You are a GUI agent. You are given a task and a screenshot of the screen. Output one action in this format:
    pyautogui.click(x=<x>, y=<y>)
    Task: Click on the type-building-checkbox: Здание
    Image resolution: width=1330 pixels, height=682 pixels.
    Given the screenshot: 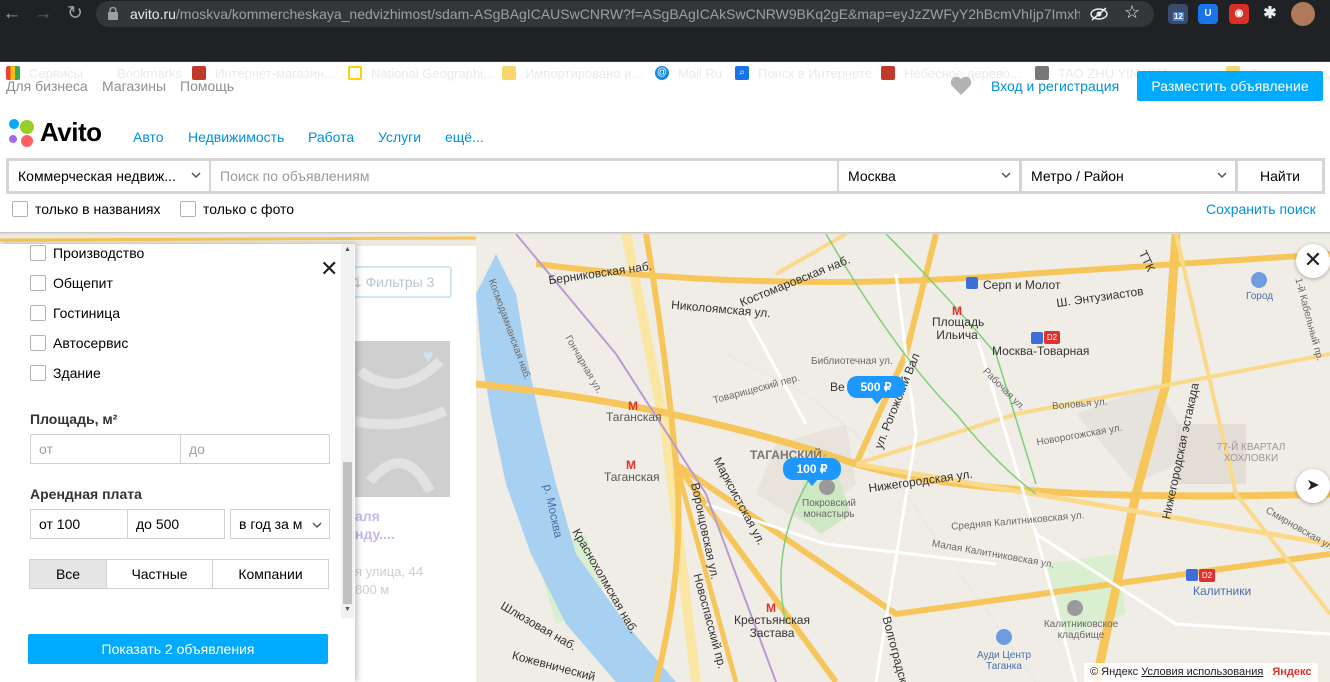 What is the action you would take?
    pyautogui.click(x=65, y=373)
    